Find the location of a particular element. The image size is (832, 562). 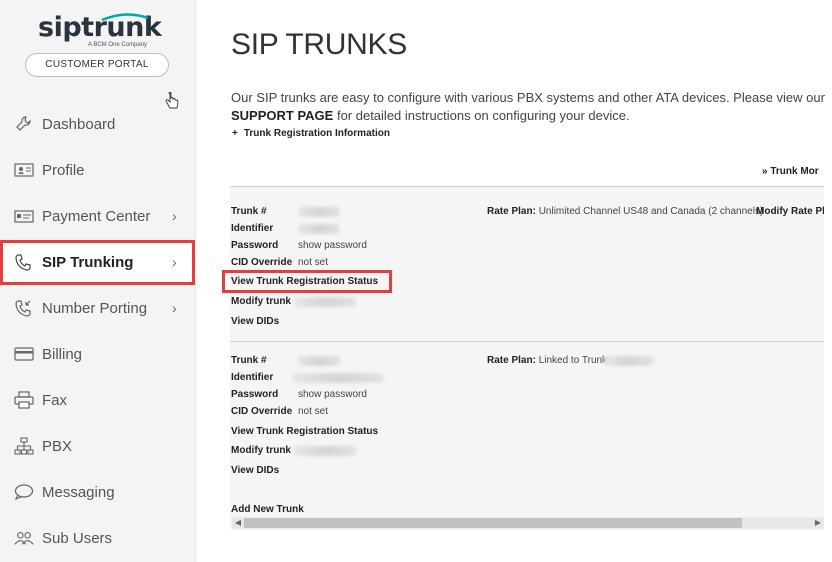

credit-card-icon is located at coordinates (24, 354).